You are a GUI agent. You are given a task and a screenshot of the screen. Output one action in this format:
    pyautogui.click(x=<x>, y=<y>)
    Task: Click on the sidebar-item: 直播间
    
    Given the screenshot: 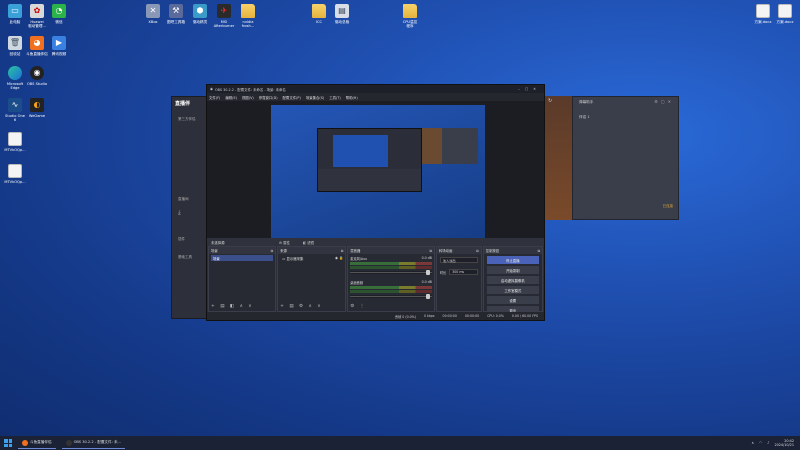 What is the action you would take?
    pyautogui.click(x=183, y=199)
    